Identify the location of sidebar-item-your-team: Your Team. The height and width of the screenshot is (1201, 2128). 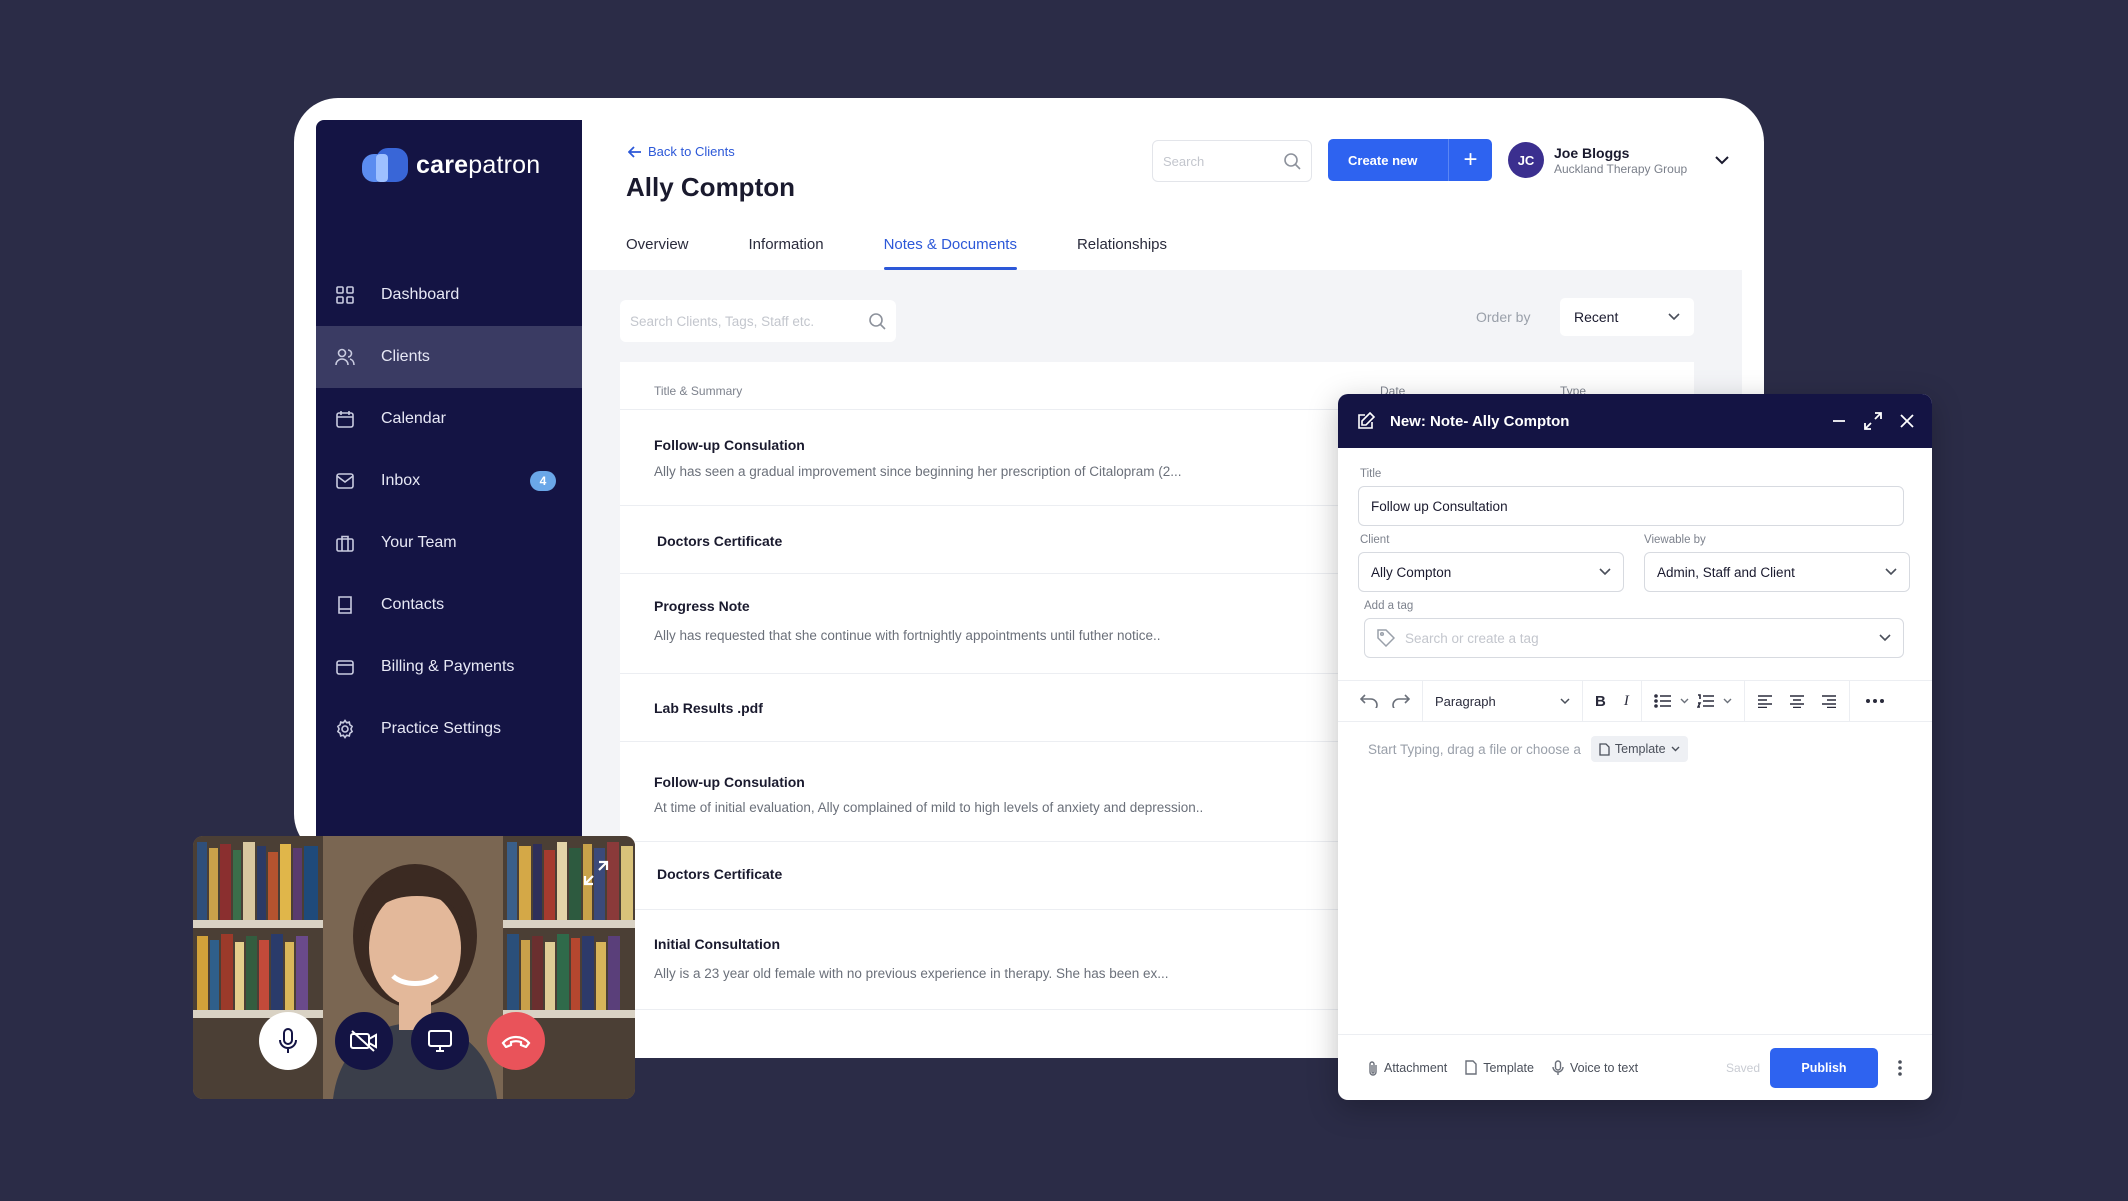
(449, 543).